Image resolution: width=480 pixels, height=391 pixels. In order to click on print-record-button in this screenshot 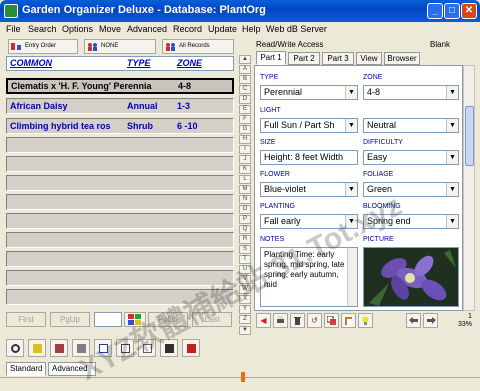, I will do `click(280, 320)`.